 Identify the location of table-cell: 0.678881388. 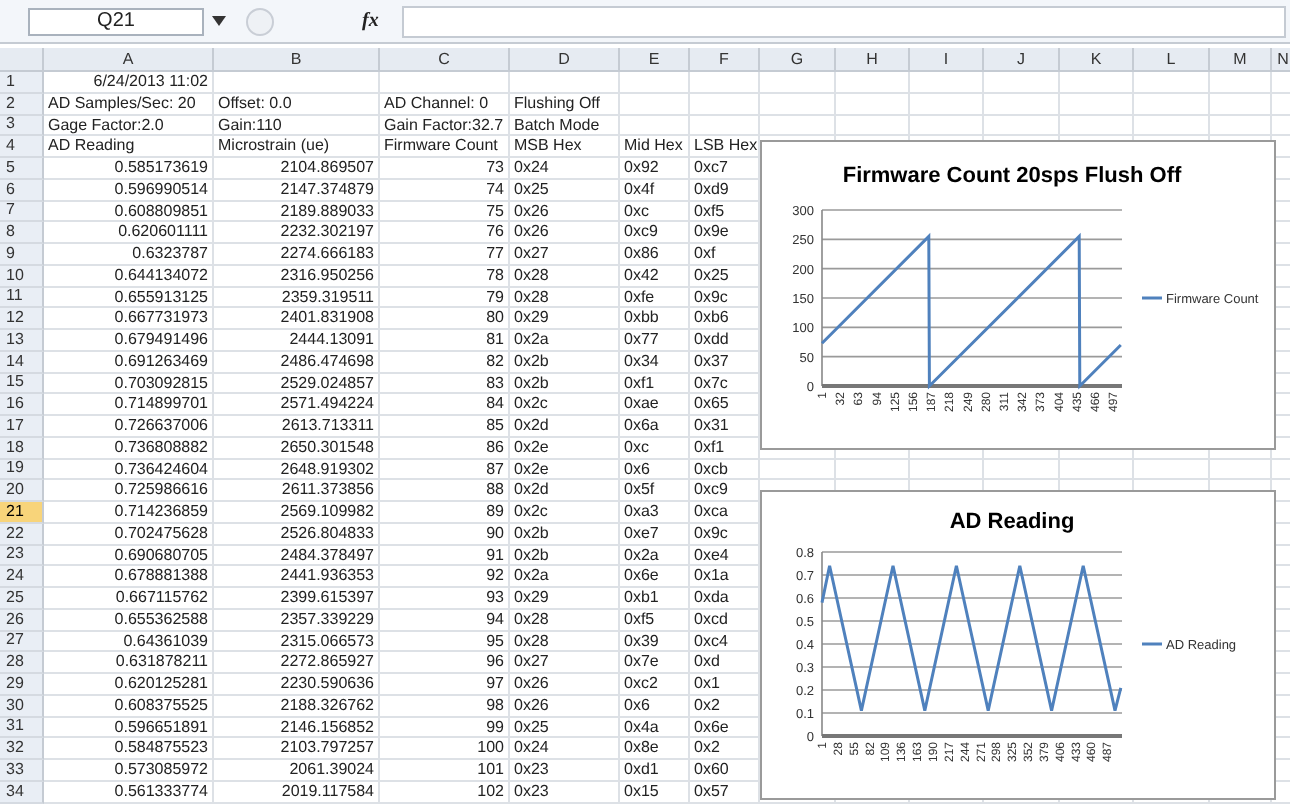
(129, 577).